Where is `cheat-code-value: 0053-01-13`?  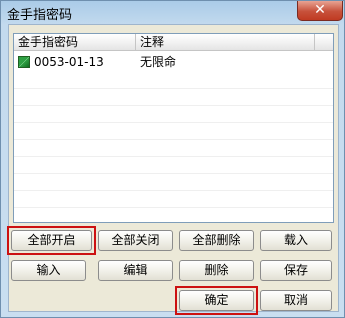 cheat-code-value: 0053-01-13 is located at coordinates (69, 62).